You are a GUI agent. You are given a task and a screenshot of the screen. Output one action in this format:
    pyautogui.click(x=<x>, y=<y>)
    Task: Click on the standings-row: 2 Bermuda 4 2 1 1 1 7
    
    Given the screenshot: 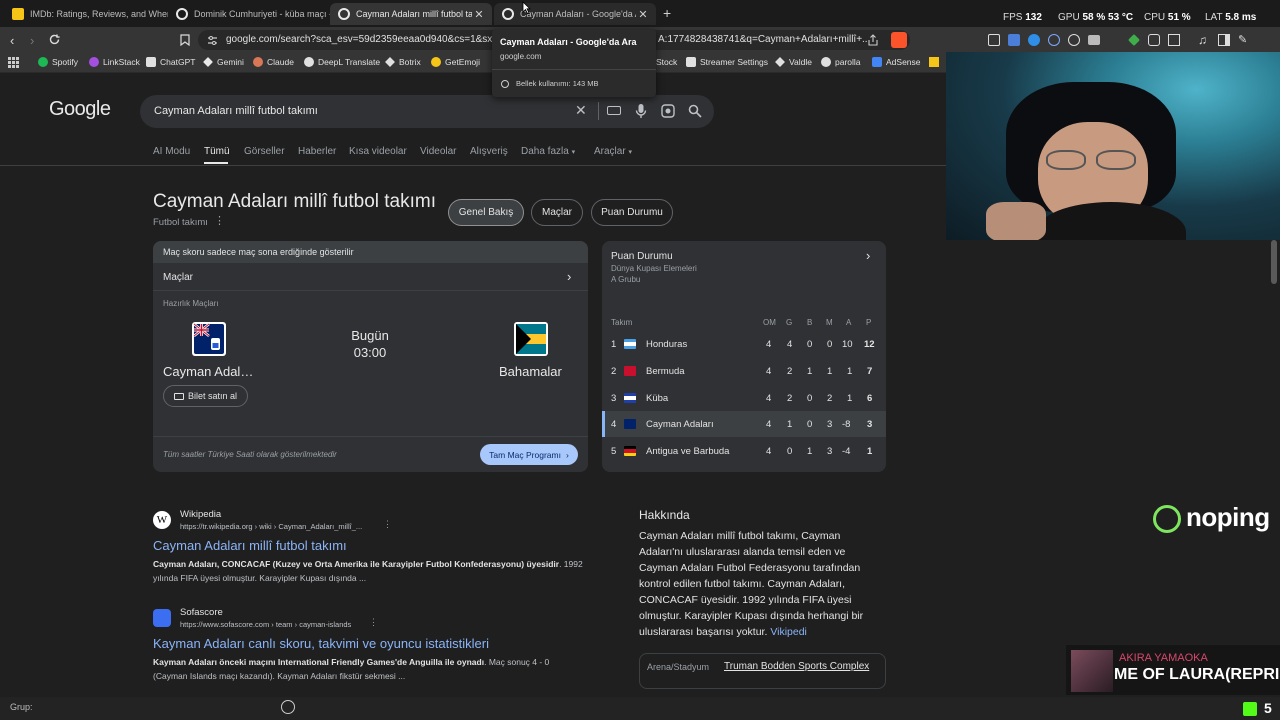 What is the action you would take?
    pyautogui.click(x=744, y=371)
    